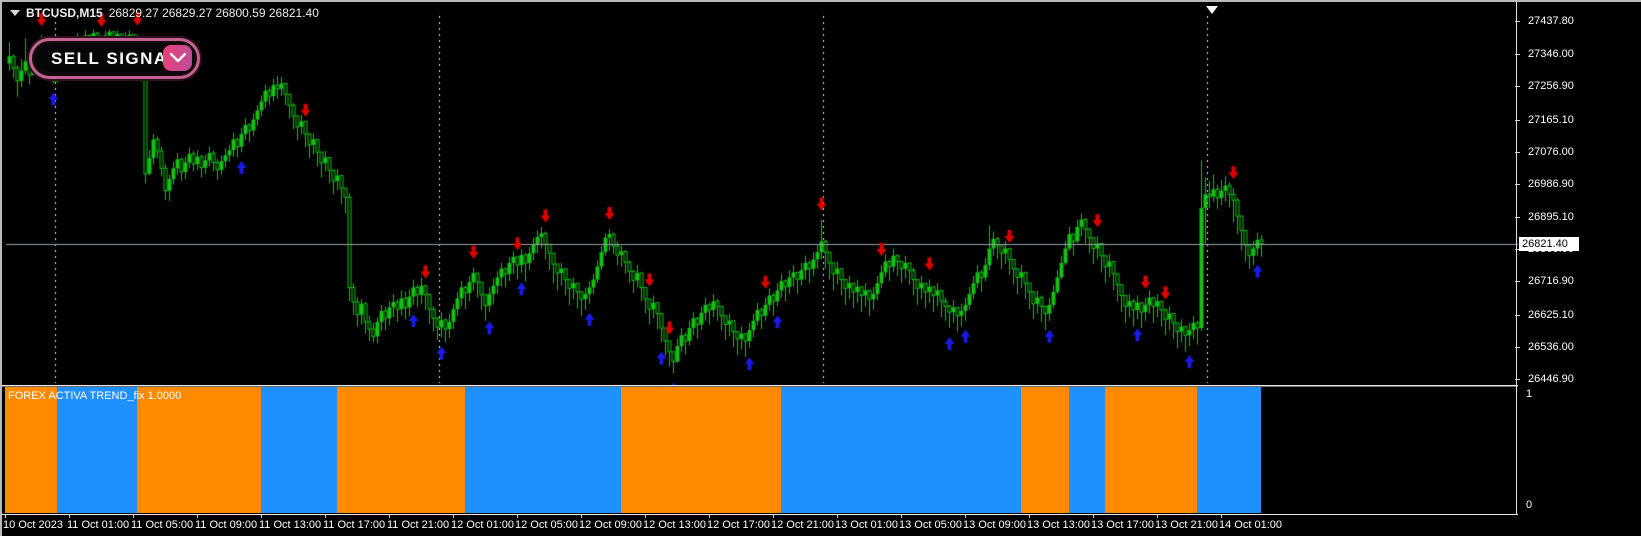 Image resolution: width=1641 pixels, height=536 pixels. I want to click on ohlc-quotes-label: 26829.27 26829.27 26800.59 26821.40, so click(213, 13).